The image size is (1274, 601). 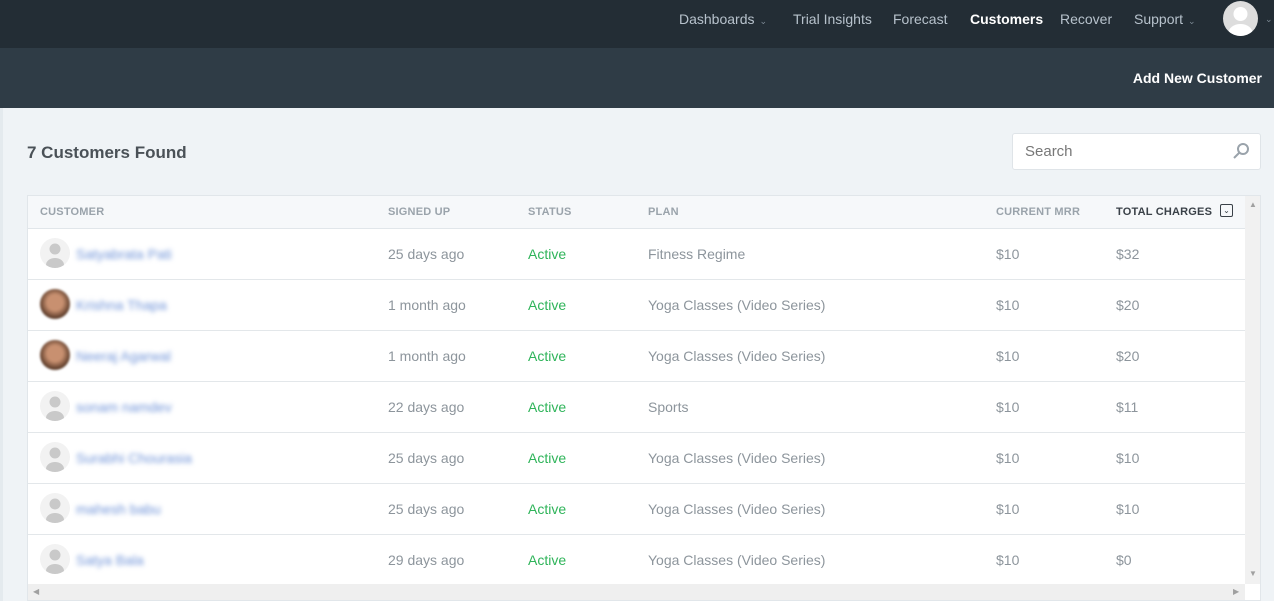 I want to click on nav-item-forecast: Forecast, so click(x=920, y=19).